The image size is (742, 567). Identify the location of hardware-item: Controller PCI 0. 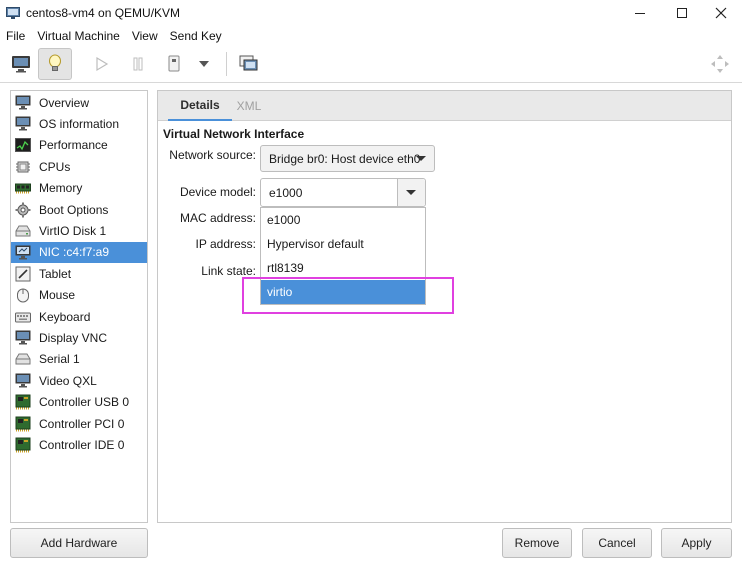
(79, 423).